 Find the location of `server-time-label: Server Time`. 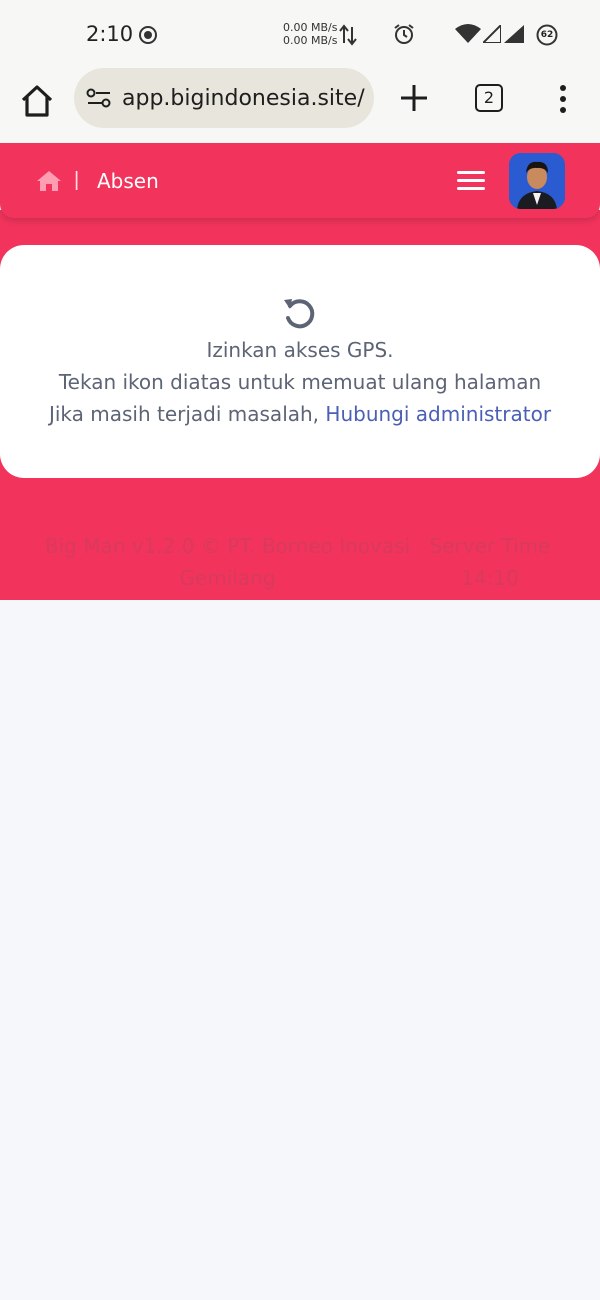

server-time-label: Server Time is located at coordinates (490, 546).